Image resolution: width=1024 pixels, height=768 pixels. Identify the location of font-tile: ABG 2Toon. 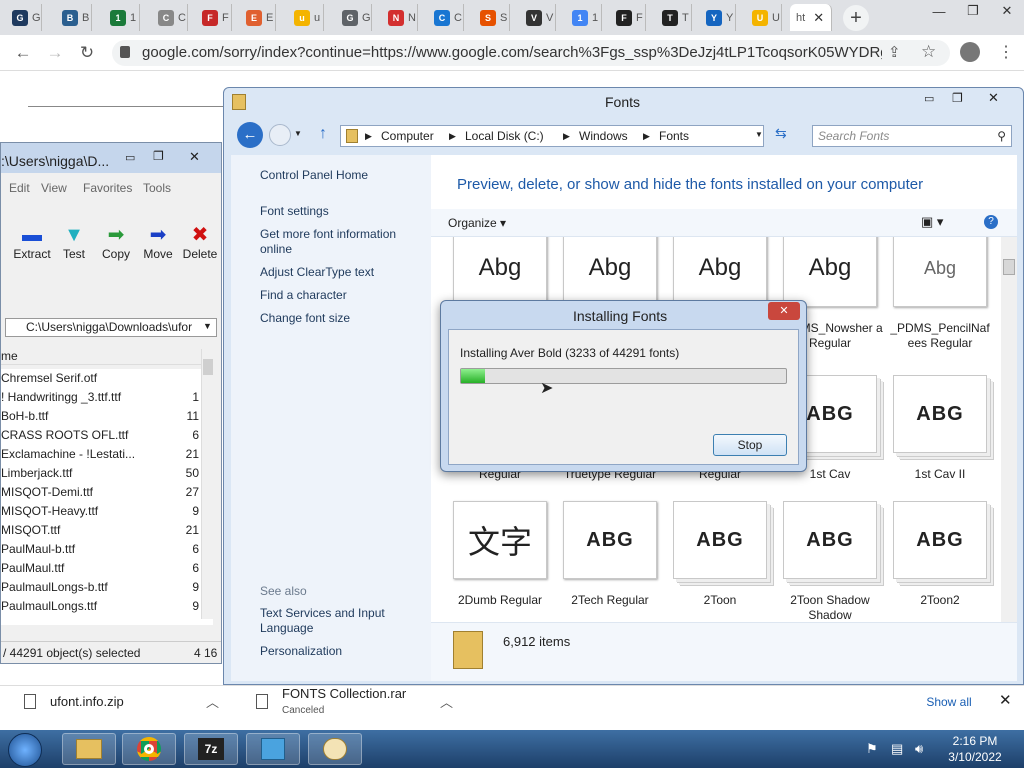
(720, 554).